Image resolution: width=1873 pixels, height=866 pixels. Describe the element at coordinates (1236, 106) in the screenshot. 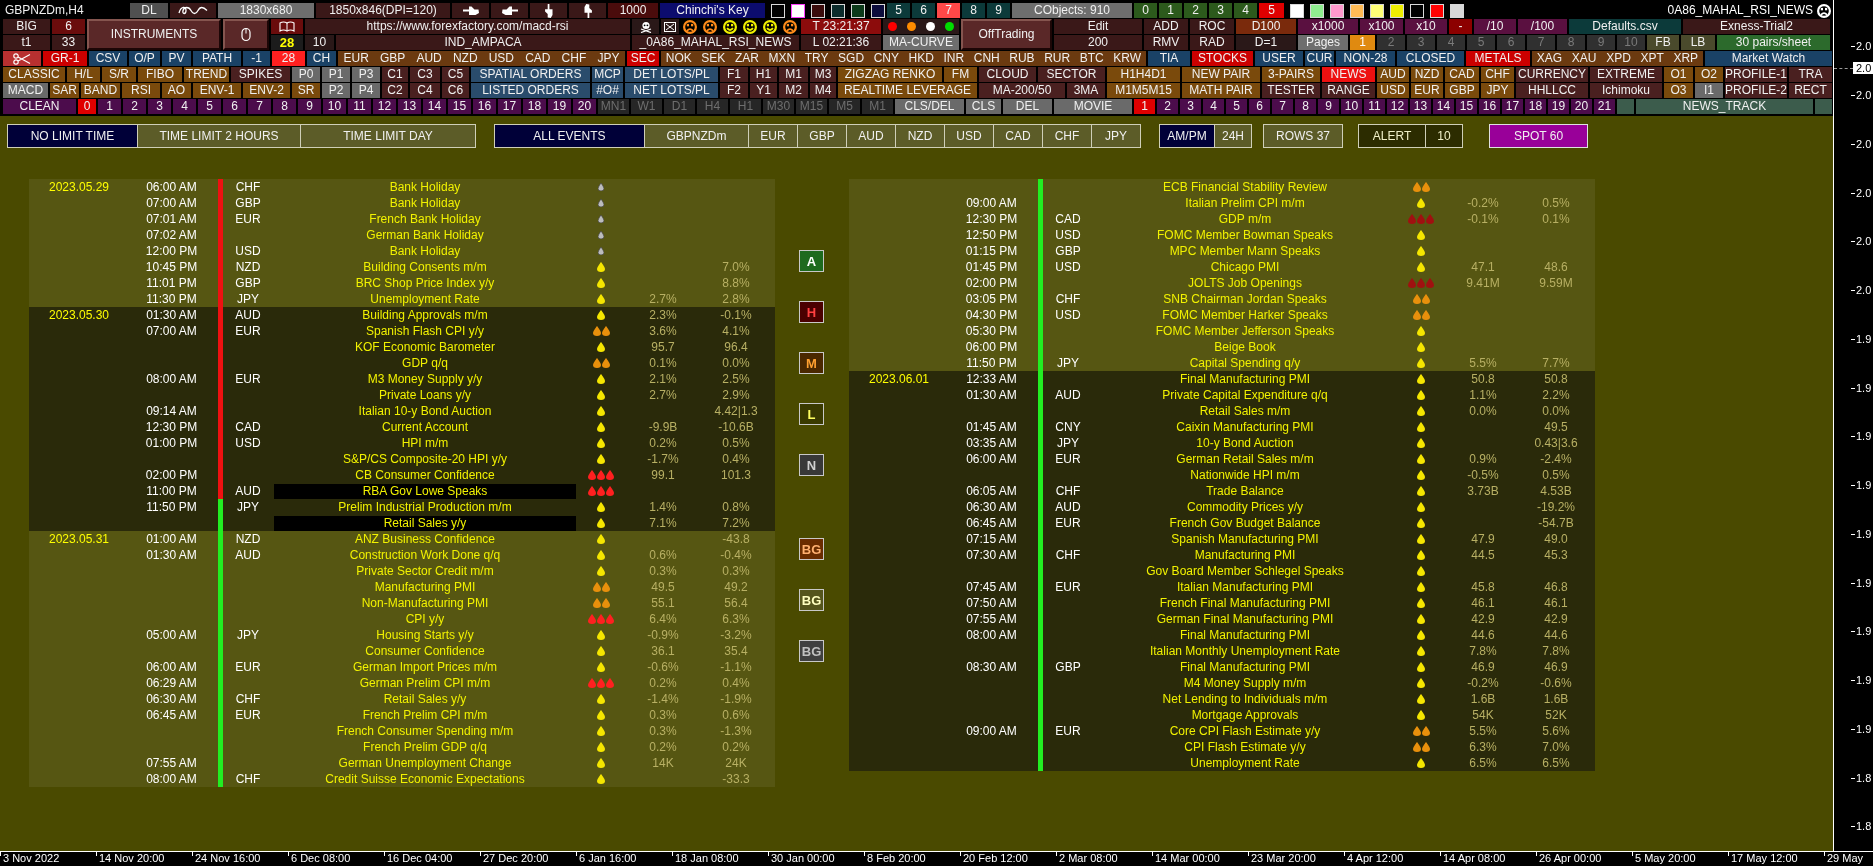

I see `toolbar-button: 5` at that location.